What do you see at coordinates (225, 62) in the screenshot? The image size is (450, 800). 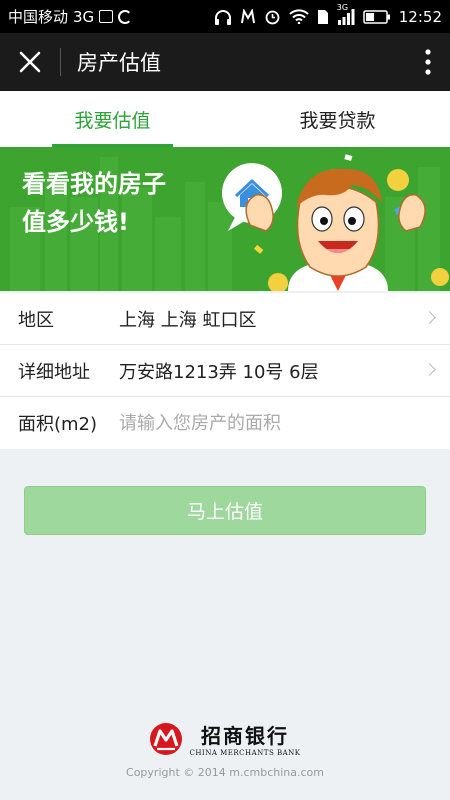 I see `title-bar: 房产估值` at bounding box center [225, 62].